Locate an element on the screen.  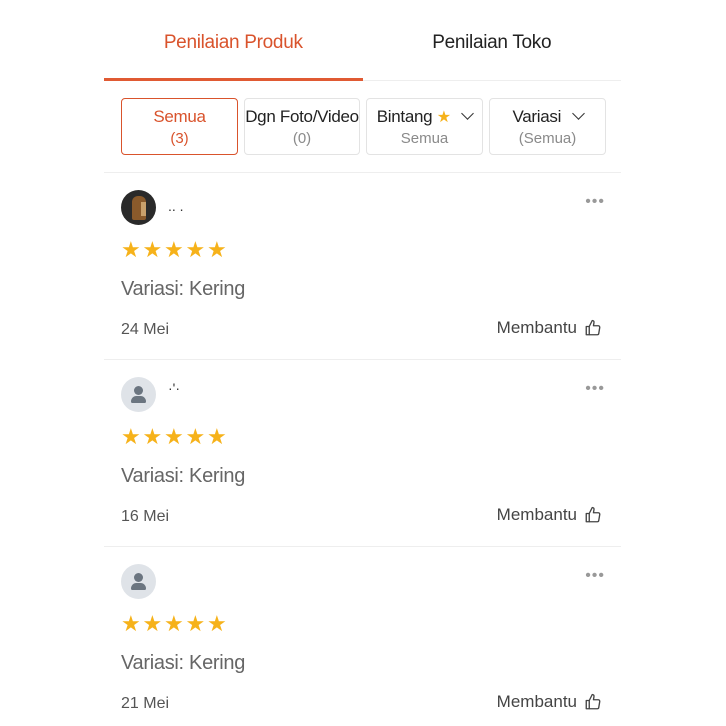
username: .. . is located at coordinates (176, 206).